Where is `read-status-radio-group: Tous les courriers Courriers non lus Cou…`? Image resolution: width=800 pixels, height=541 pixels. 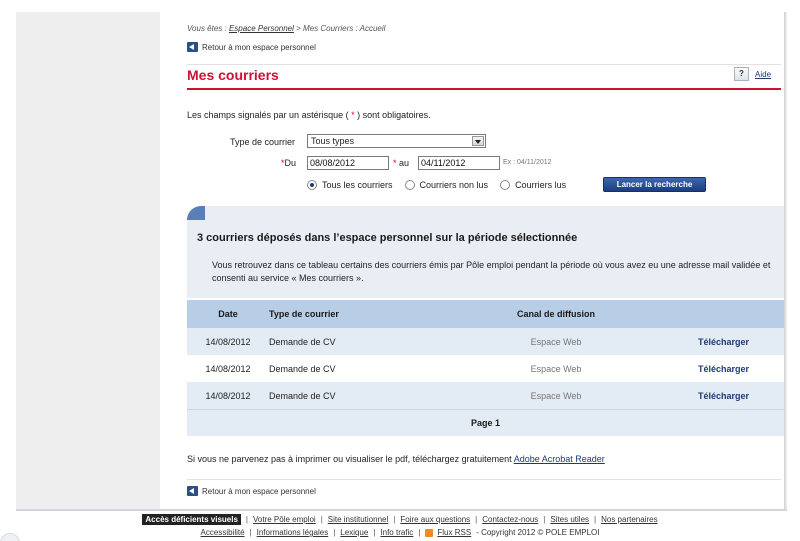 read-status-radio-group: Tous les courriers Courriers non lus Cou… is located at coordinates (442, 185).